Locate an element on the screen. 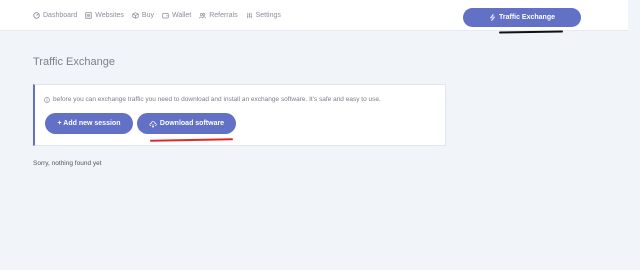  dashboard-icon is located at coordinates (36, 15).